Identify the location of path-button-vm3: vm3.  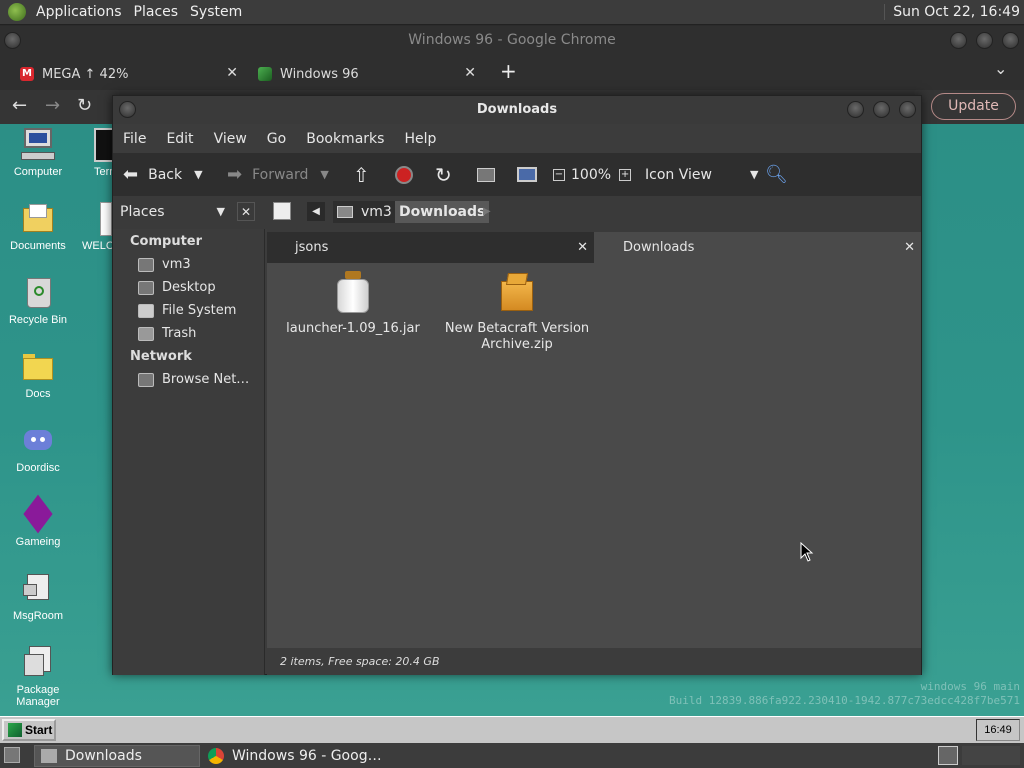
(365, 212).